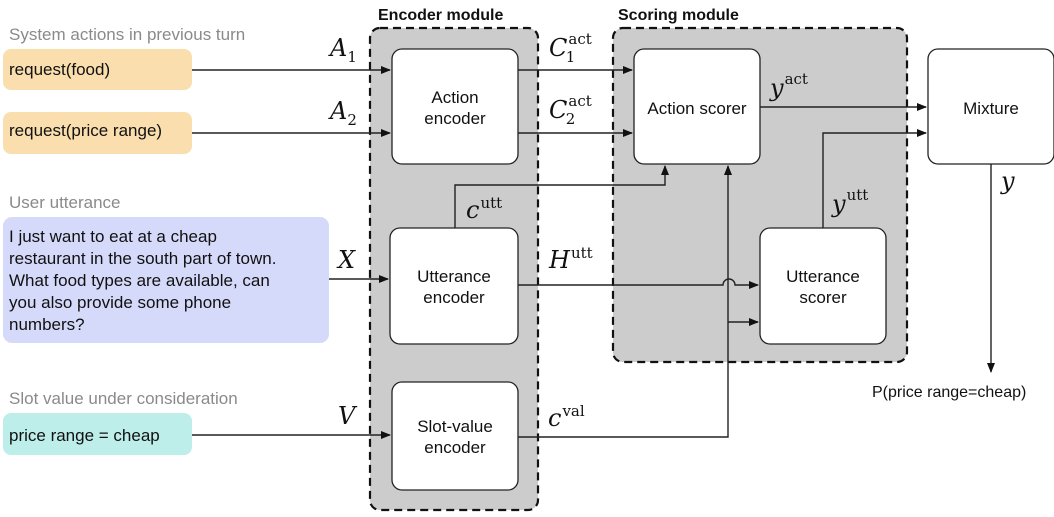  What do you see at coordinates (342, 113) in the screenshot?
I see `label-a2: A2` at bounding box center [342, 113].